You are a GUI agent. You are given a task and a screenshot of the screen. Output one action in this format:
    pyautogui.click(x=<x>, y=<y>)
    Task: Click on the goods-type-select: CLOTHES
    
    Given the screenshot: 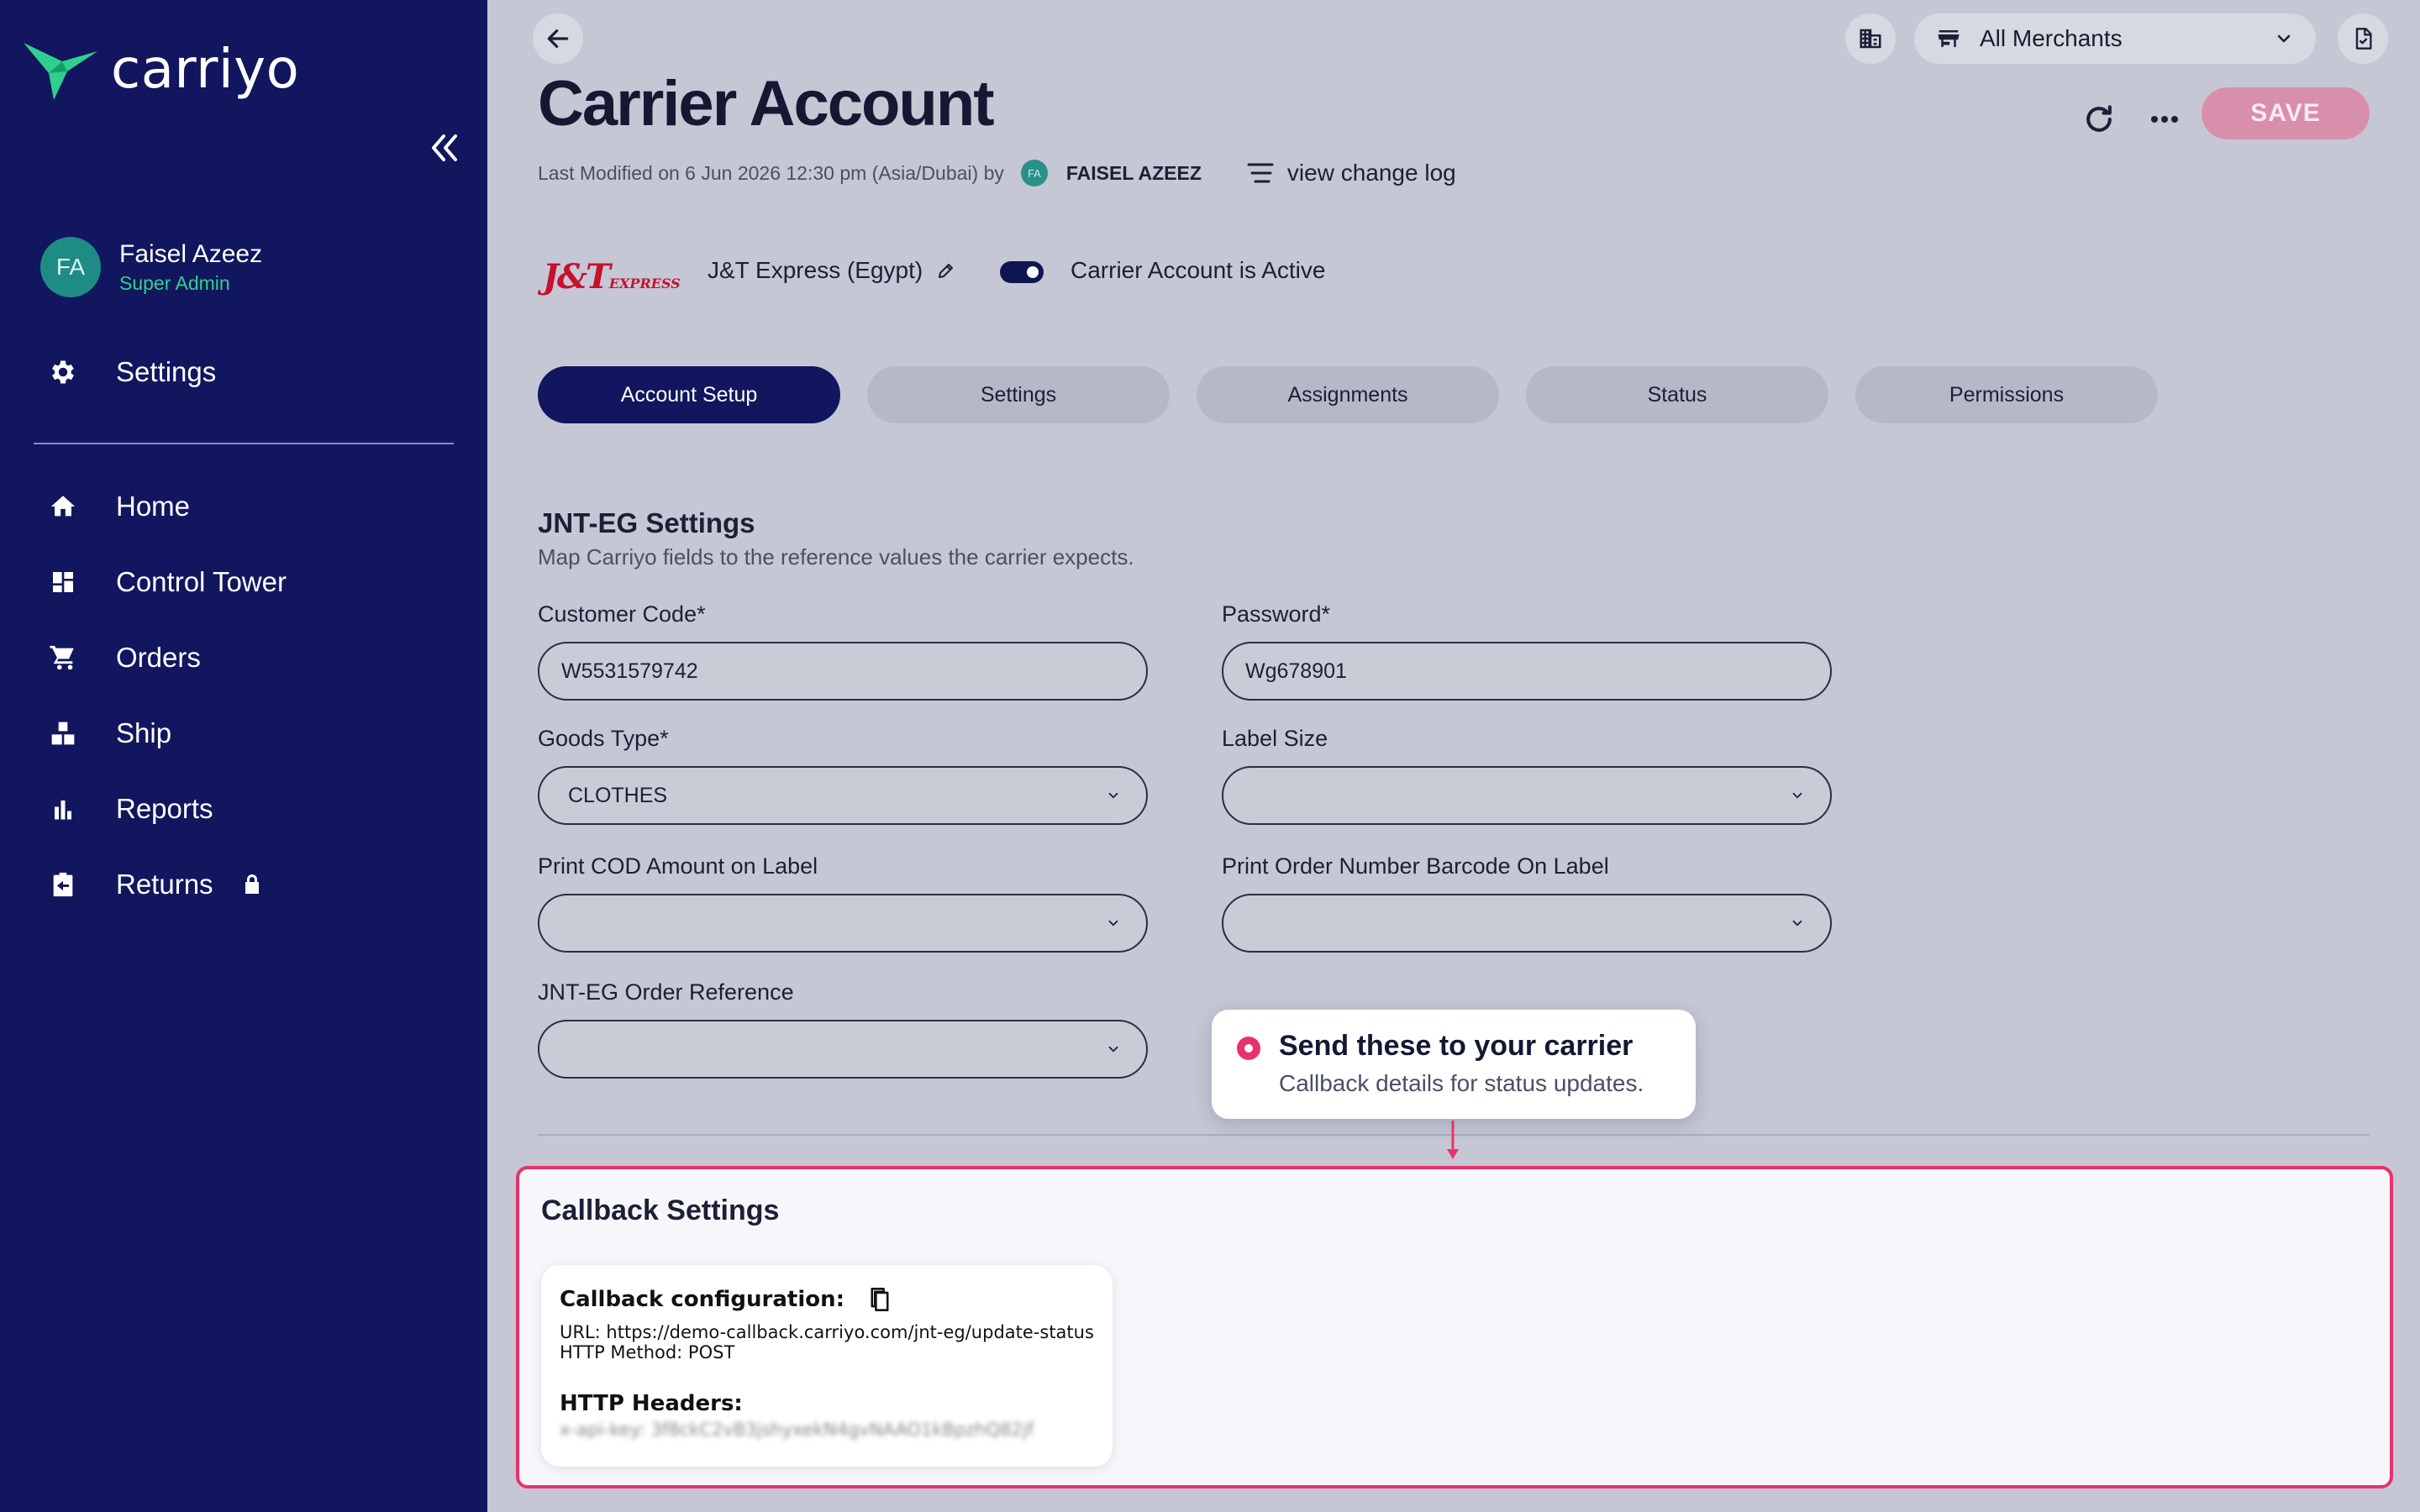 What is the action you would take?
    pyautogui.click(x=843, y=795)
    